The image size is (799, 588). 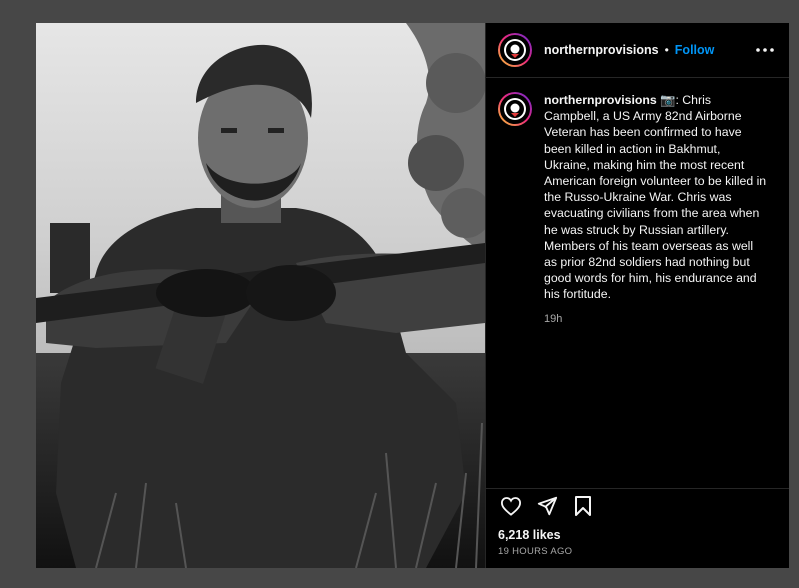 What do you see at coordinates (695, 50) in the screenshot?
I see `follow-button: Follow` at bounding box center [695, 50].